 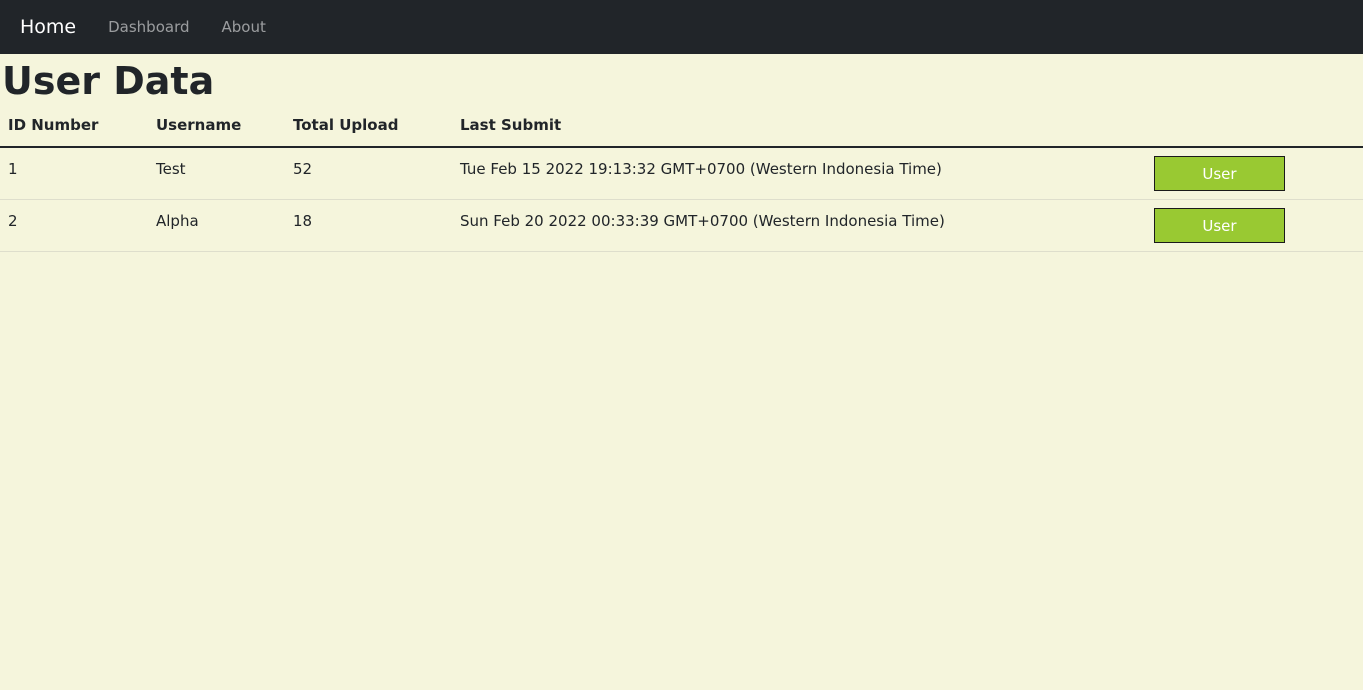 I want to click on top-navbar: Home Dashboard About, so click(x=681, y=27).